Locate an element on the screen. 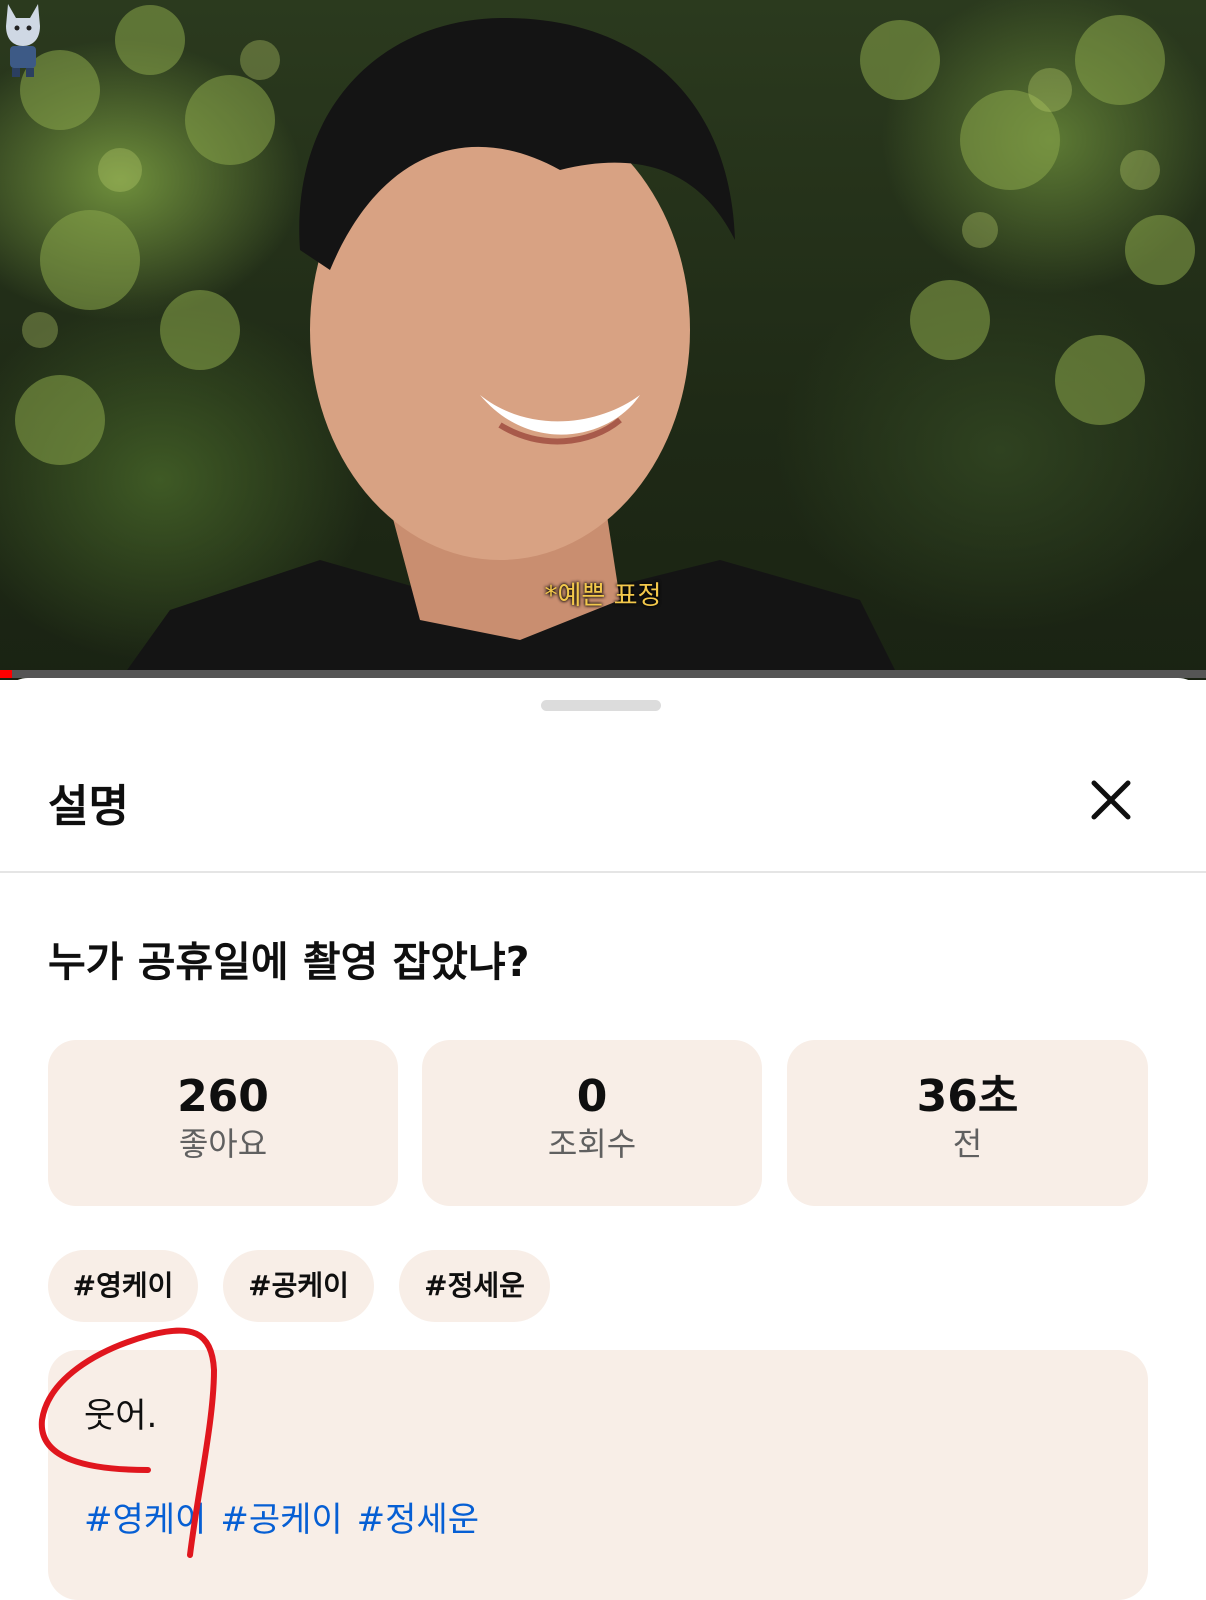 The height and width of the screenshot is (1600, 1206). video-progress-bar is located at coordinates (603, 674).